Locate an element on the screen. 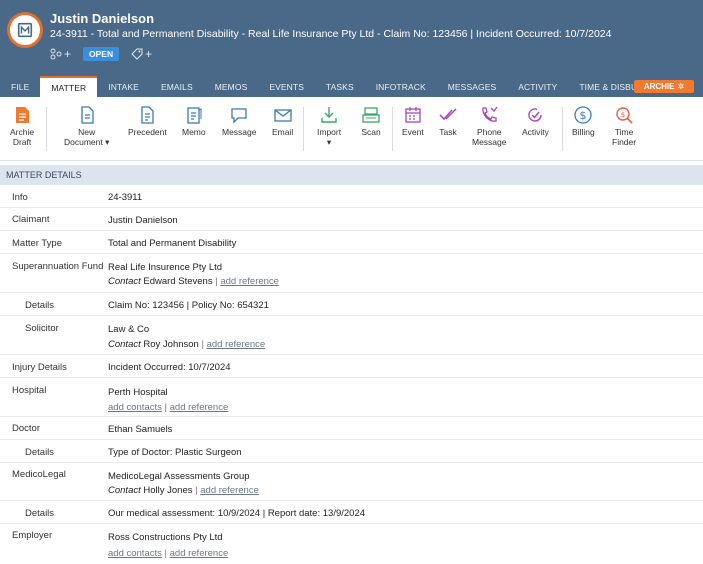 The height and width of the screenshot is (564, 703). tab-messages: MESSAGES is located at coordinates (472, 86).